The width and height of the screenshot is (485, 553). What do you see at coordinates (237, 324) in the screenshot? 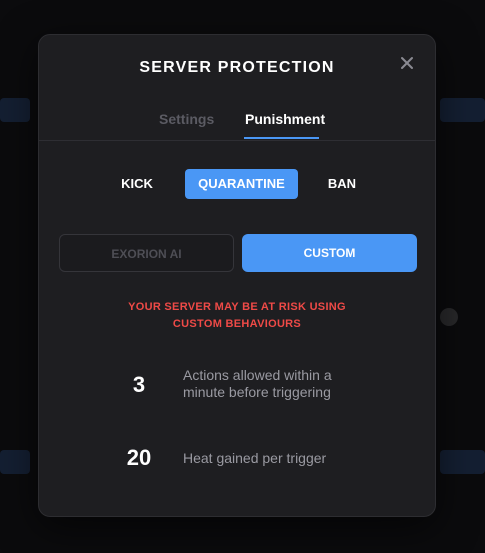
I see `risk-warning-line-2: CUSTOM BEHAVIOURS` at bounding box center [237, 324].